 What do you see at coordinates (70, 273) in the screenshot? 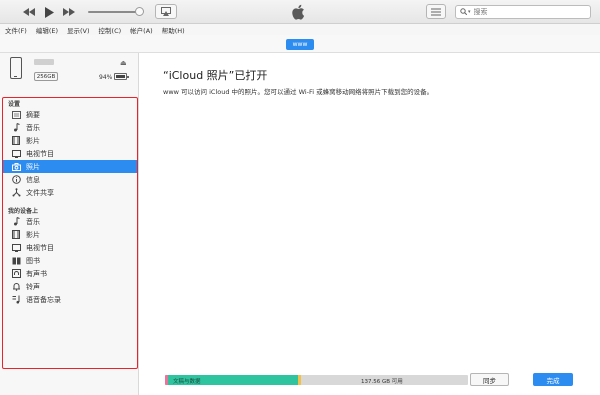
I see `sidebar-item-device-audiobooks: 有声书` at bounding box center [70, 273].